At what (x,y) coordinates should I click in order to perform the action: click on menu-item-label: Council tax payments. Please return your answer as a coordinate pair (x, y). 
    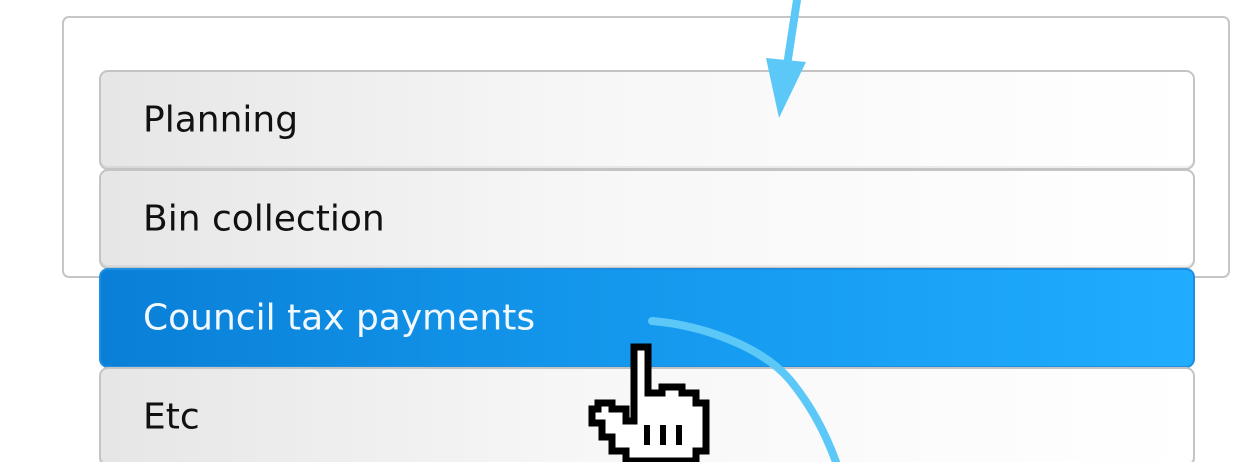
    Looking at the image, I should click on (339, 318).